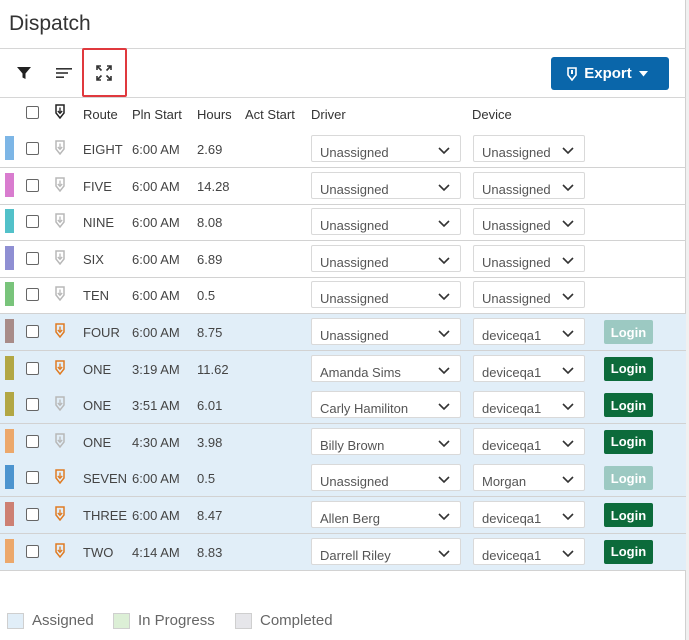  I want to click on driver-select: Billy Brown, so click(386, 441).